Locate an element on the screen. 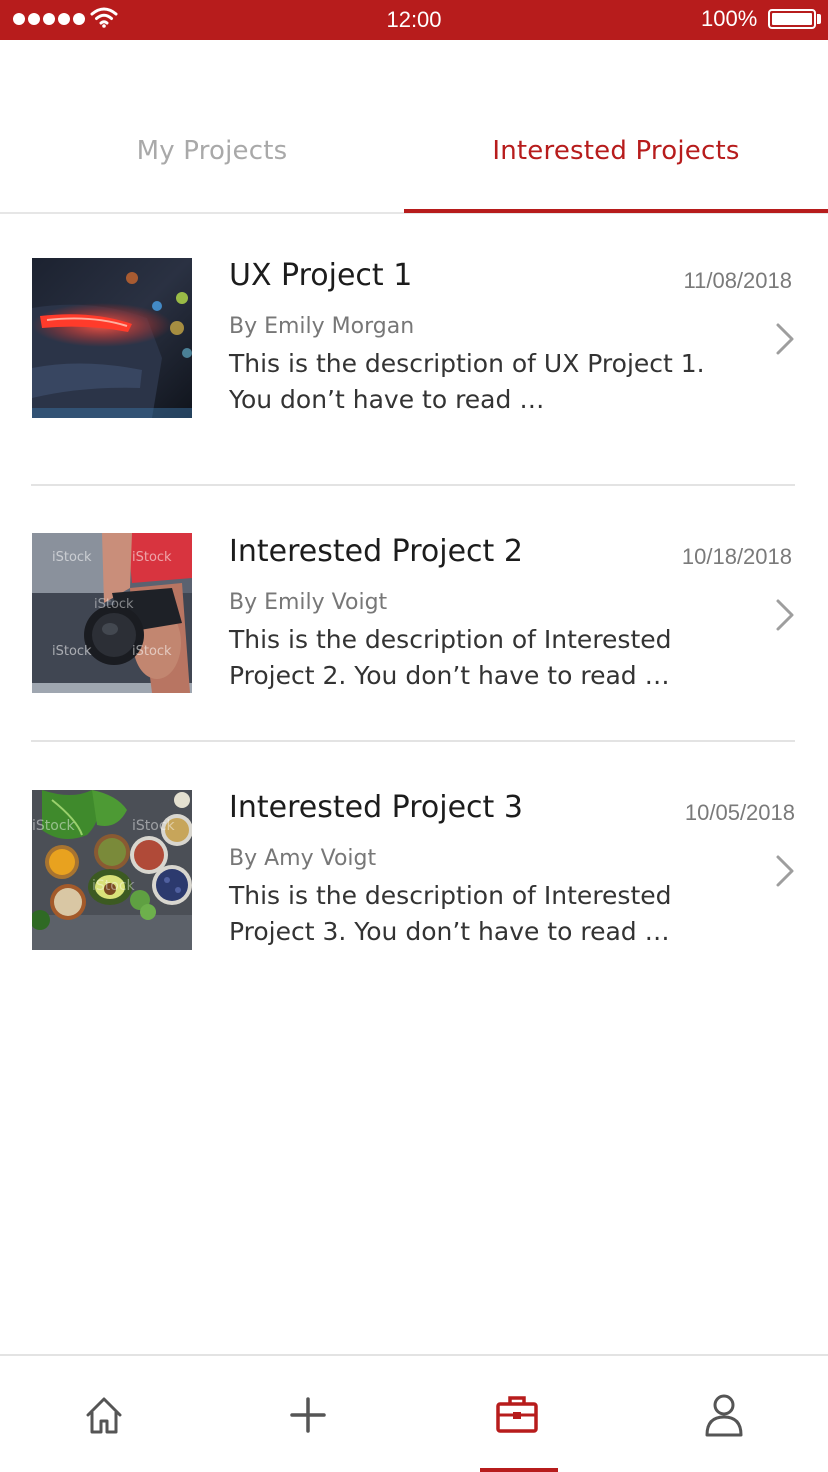  tab-home is located at coordinates (104, 1415).